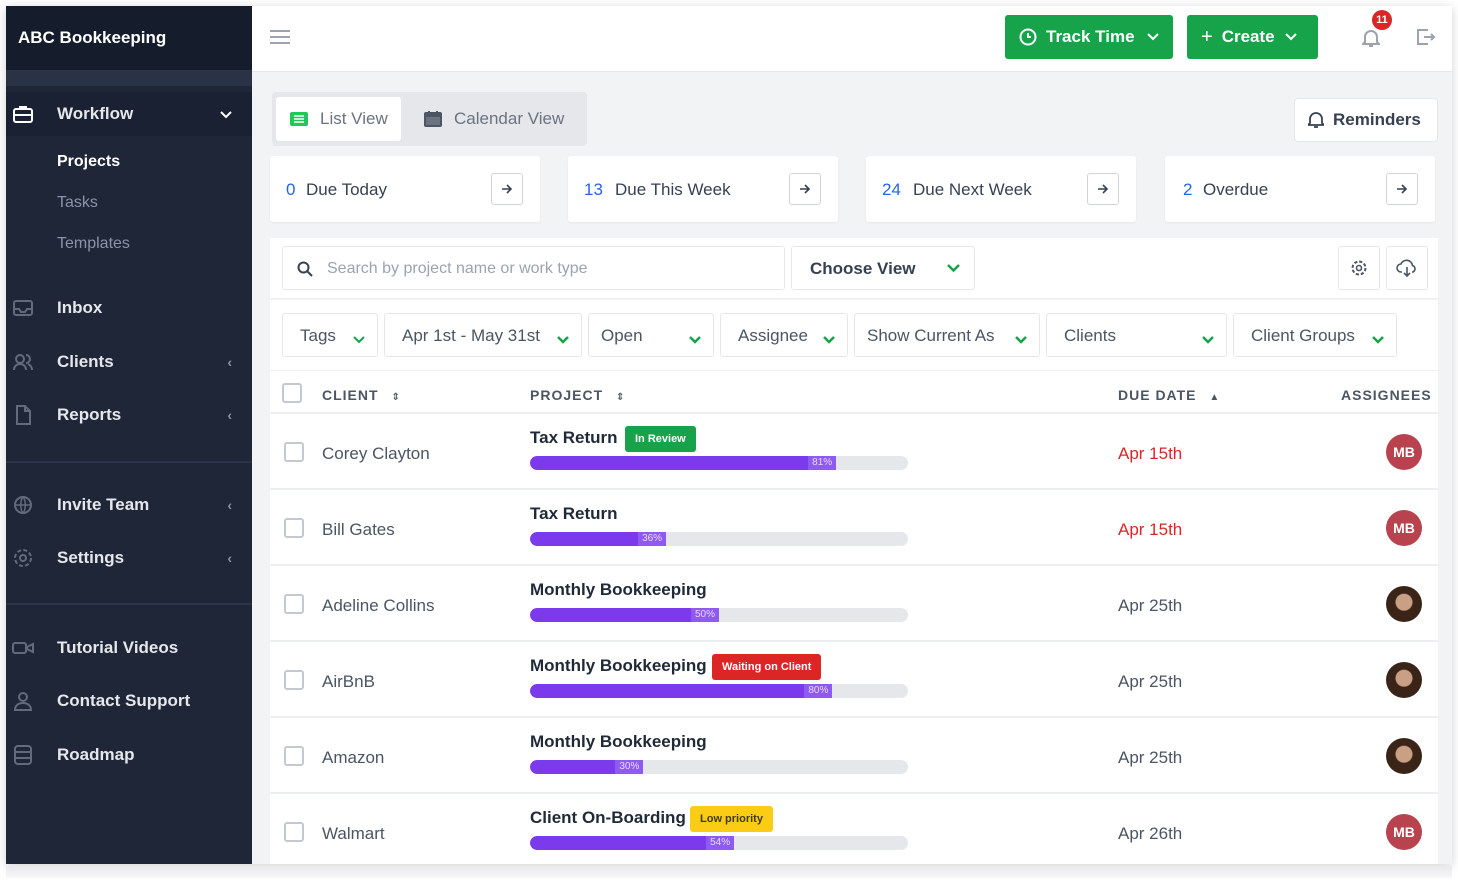 This screenshot has height=882, width=1458. What do you see at coordinates (77, 203) in the screenshot?
I see `sidebar-sub-tasks: Tasks` at bounding box center [77, 203].